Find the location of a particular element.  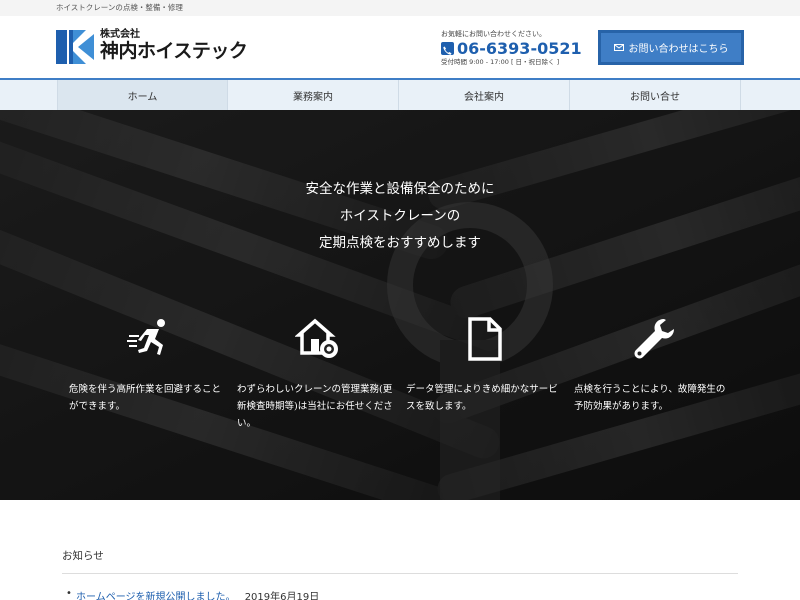

main-nav: ホーム 業務案内 会社案内 お問い合せ is located at coordinates (400, 94).